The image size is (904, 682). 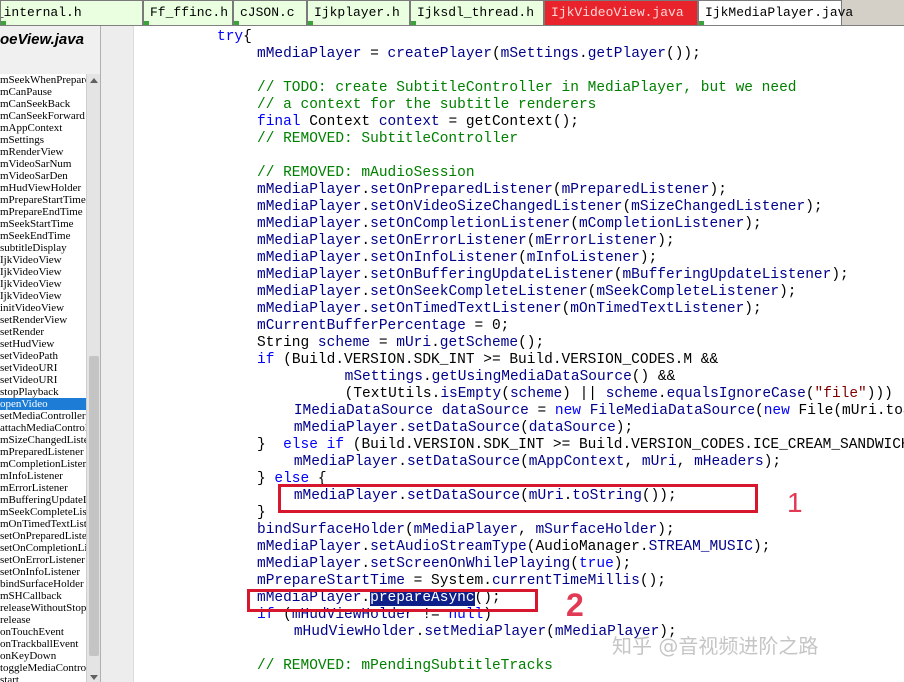 What do you see at coordinates (43, 678) in the screenshot?
I see `symbol-item: start` at bounding box center [43, 678].